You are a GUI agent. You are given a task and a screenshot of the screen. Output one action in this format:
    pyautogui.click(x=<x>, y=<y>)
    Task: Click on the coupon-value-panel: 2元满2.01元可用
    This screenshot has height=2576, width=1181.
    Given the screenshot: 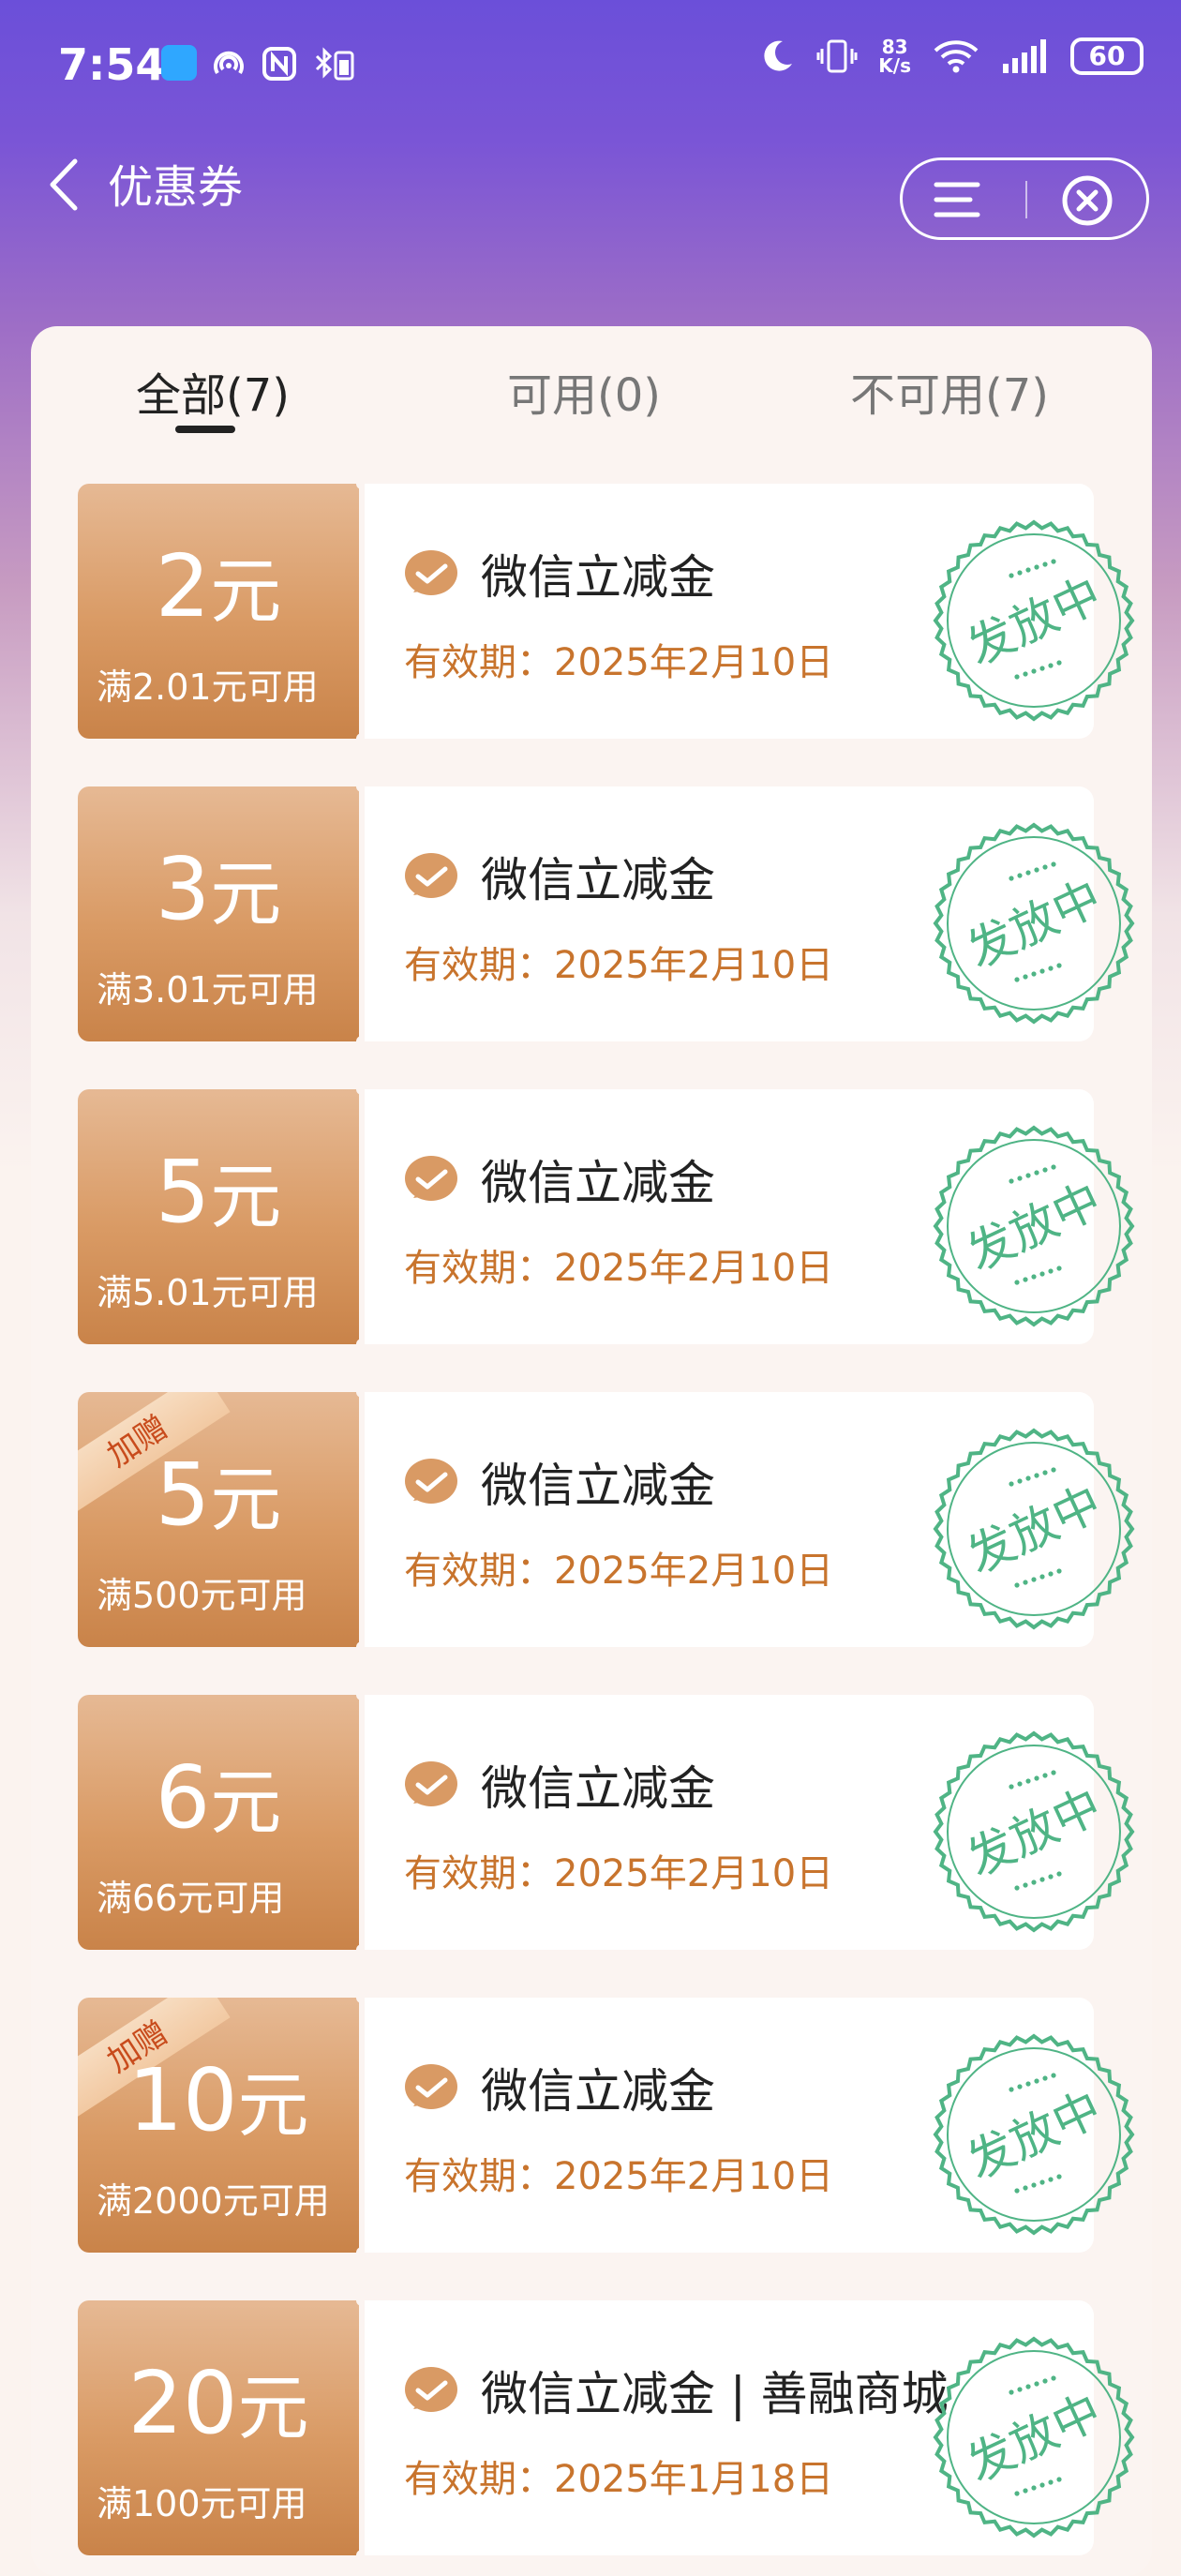 What is the action you would take?
    pyautogui.click(x=218, y=611)
    